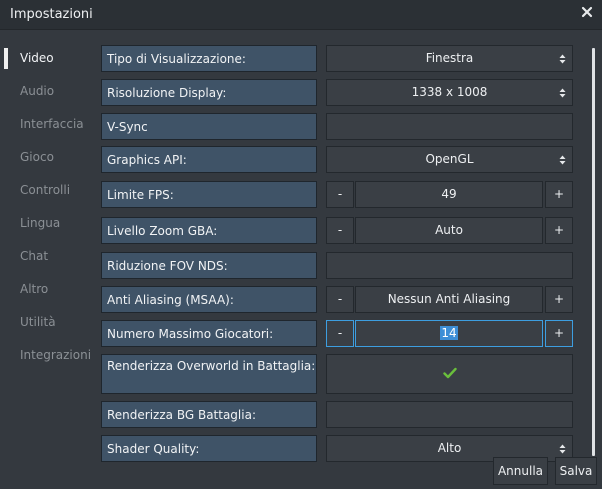 The height and width of the screenshot is (489, 602). I want to click on title-bar: Impostazioni, so click(301, 15).